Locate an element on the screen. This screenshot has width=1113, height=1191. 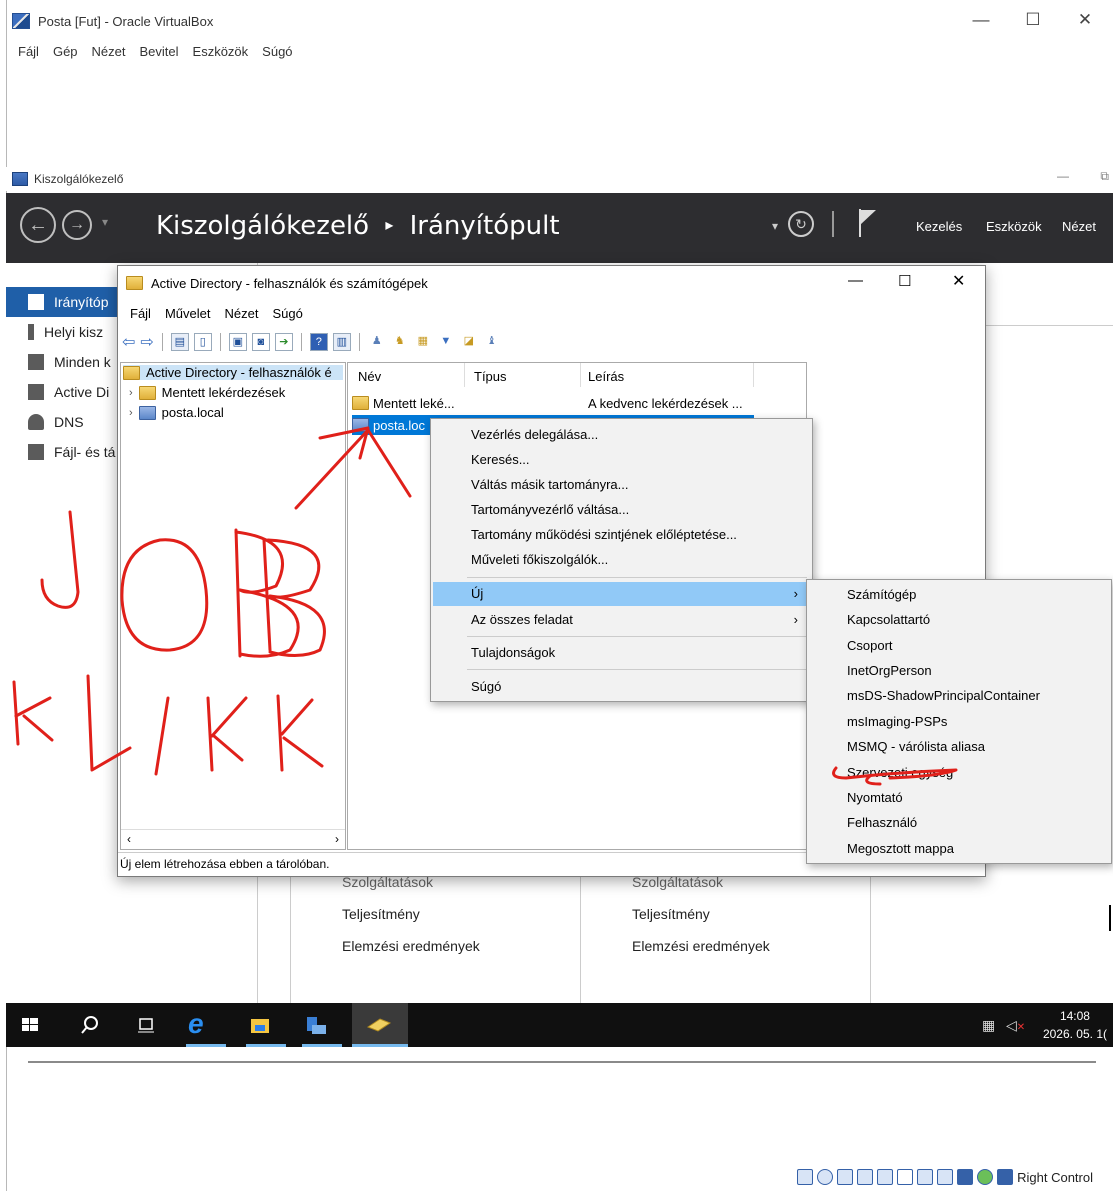
search-icon is located at coordinates (90, 1025).